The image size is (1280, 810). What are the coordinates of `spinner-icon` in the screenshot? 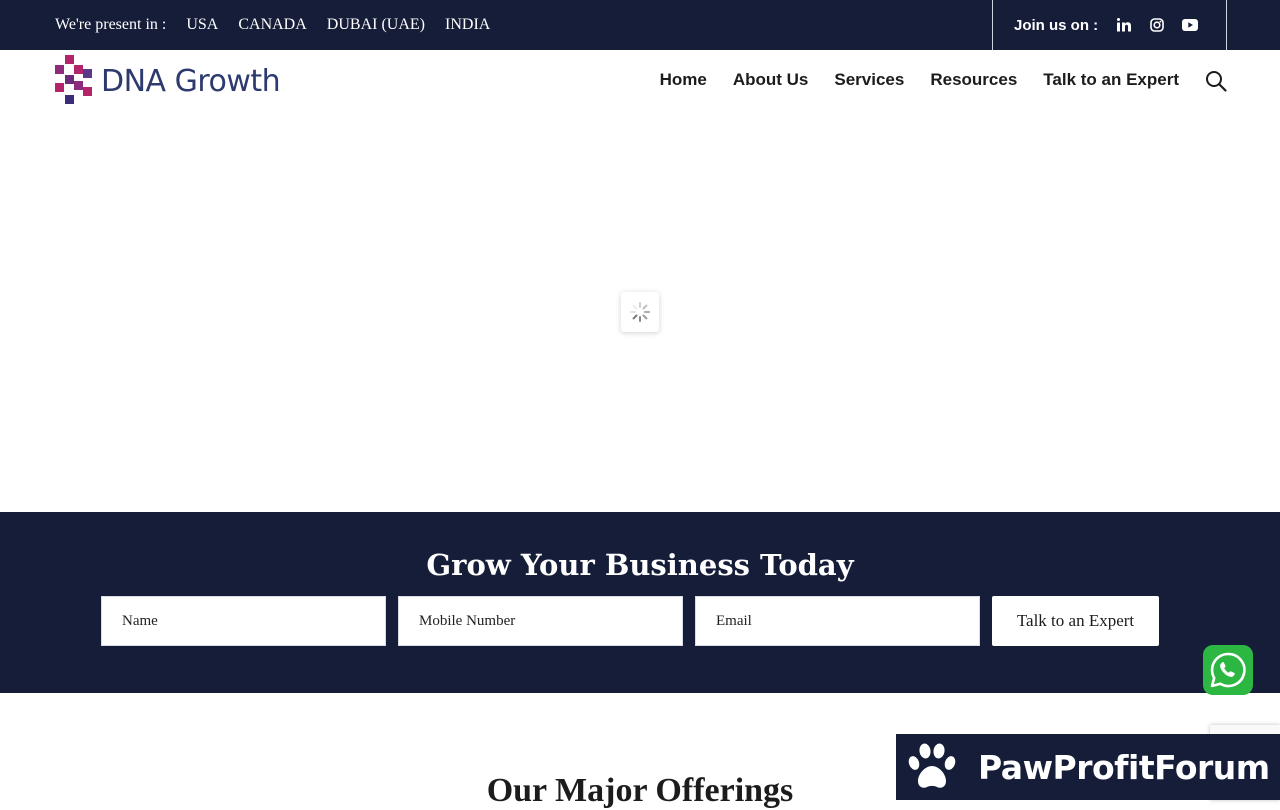 It's located at (640, 312).